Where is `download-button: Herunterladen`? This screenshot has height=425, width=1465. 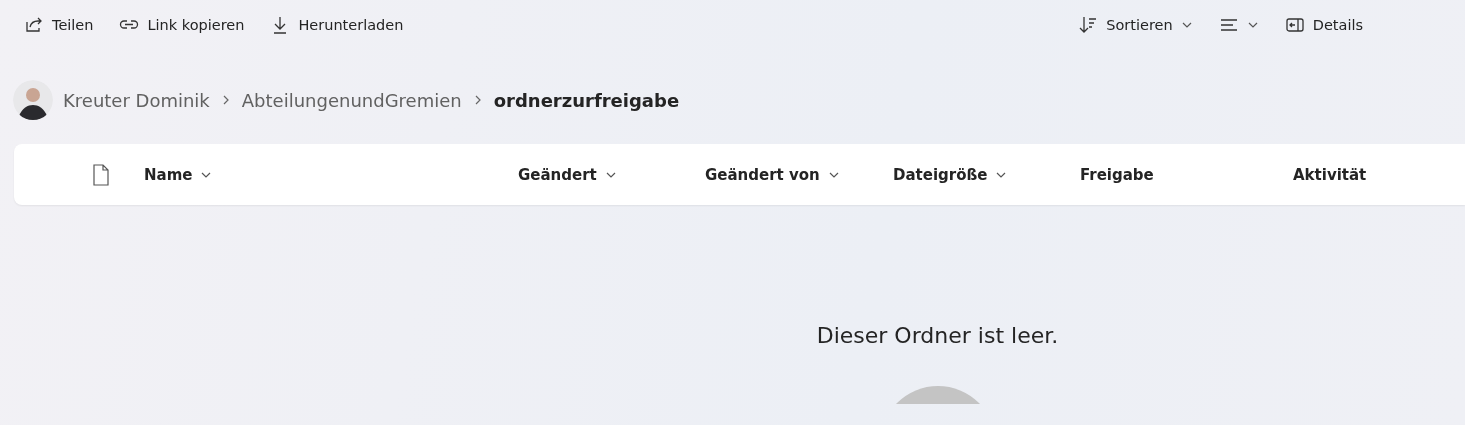 download-button: Herunterladen is located at coordinates (342, 25).